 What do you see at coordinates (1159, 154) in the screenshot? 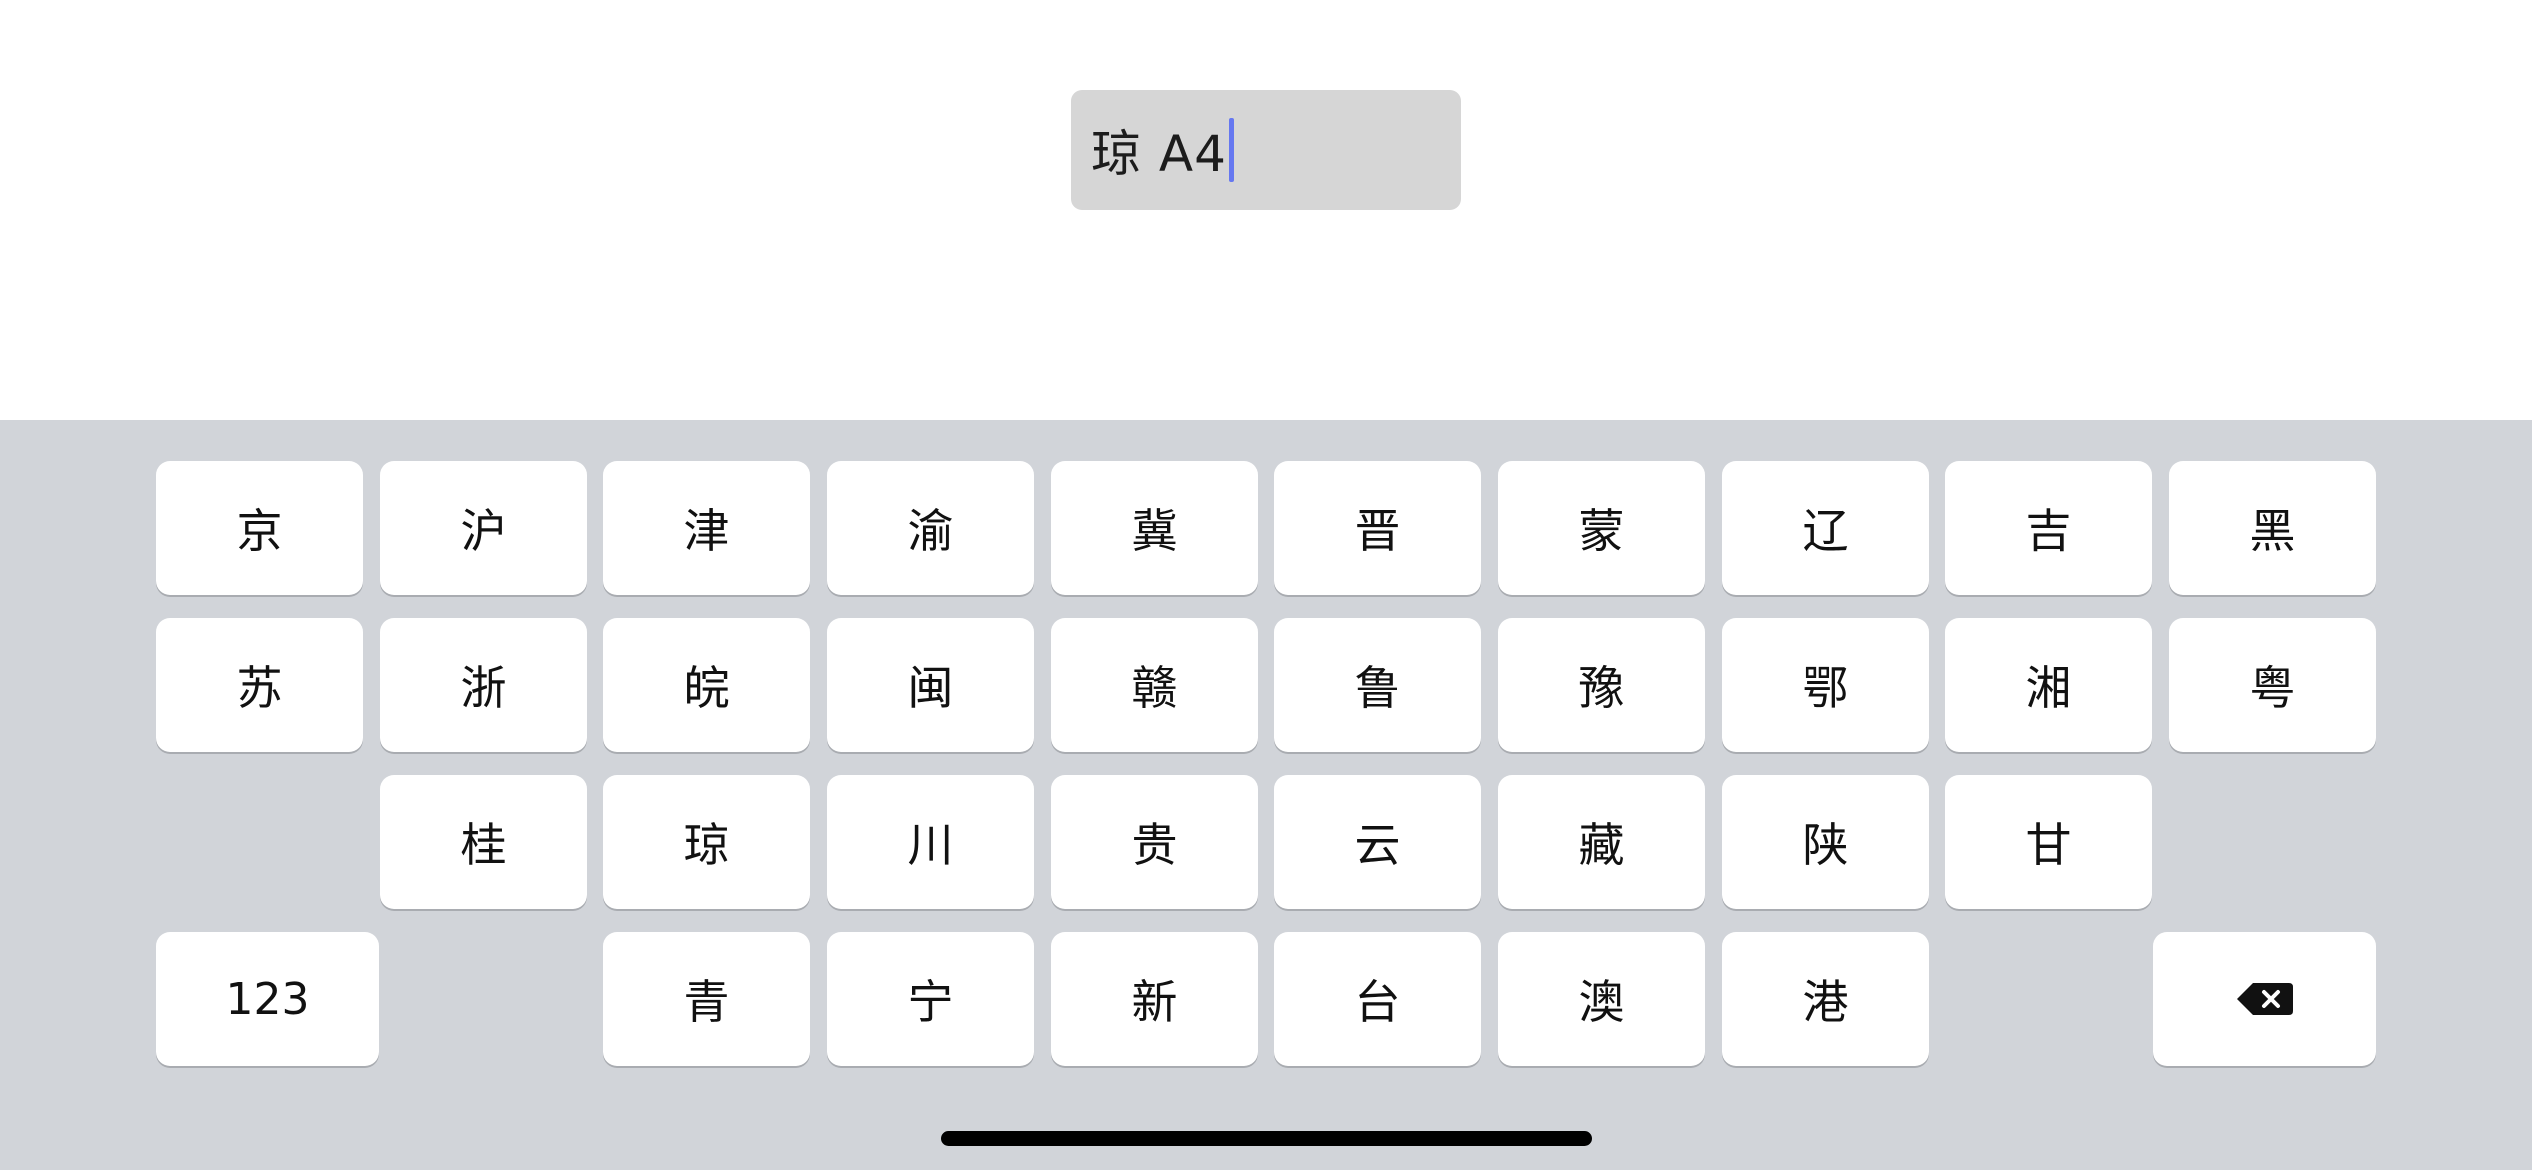
I see `plate-number-value: 琼 A4` at bounding box center [1159, 154].